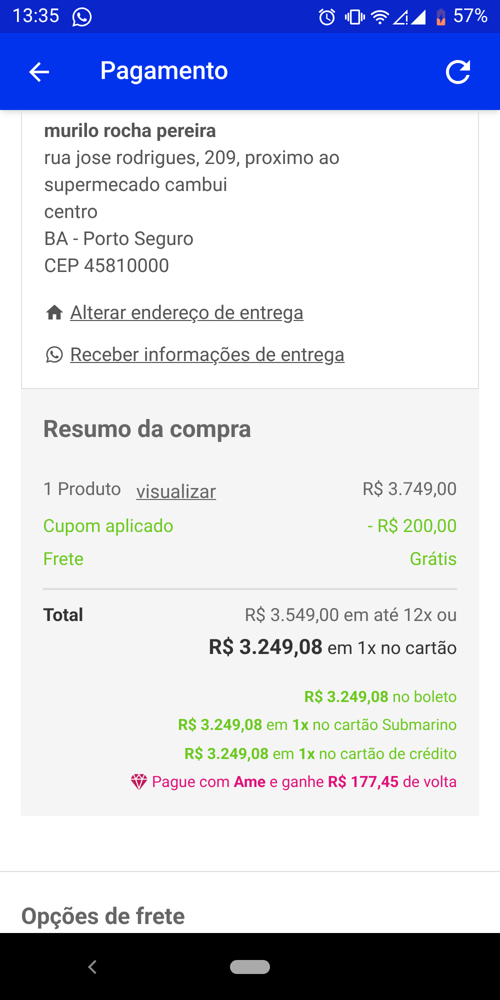 The height and width of the screenshot is (1000, 500). I want to click on diamond-icon, so click(139, 782).